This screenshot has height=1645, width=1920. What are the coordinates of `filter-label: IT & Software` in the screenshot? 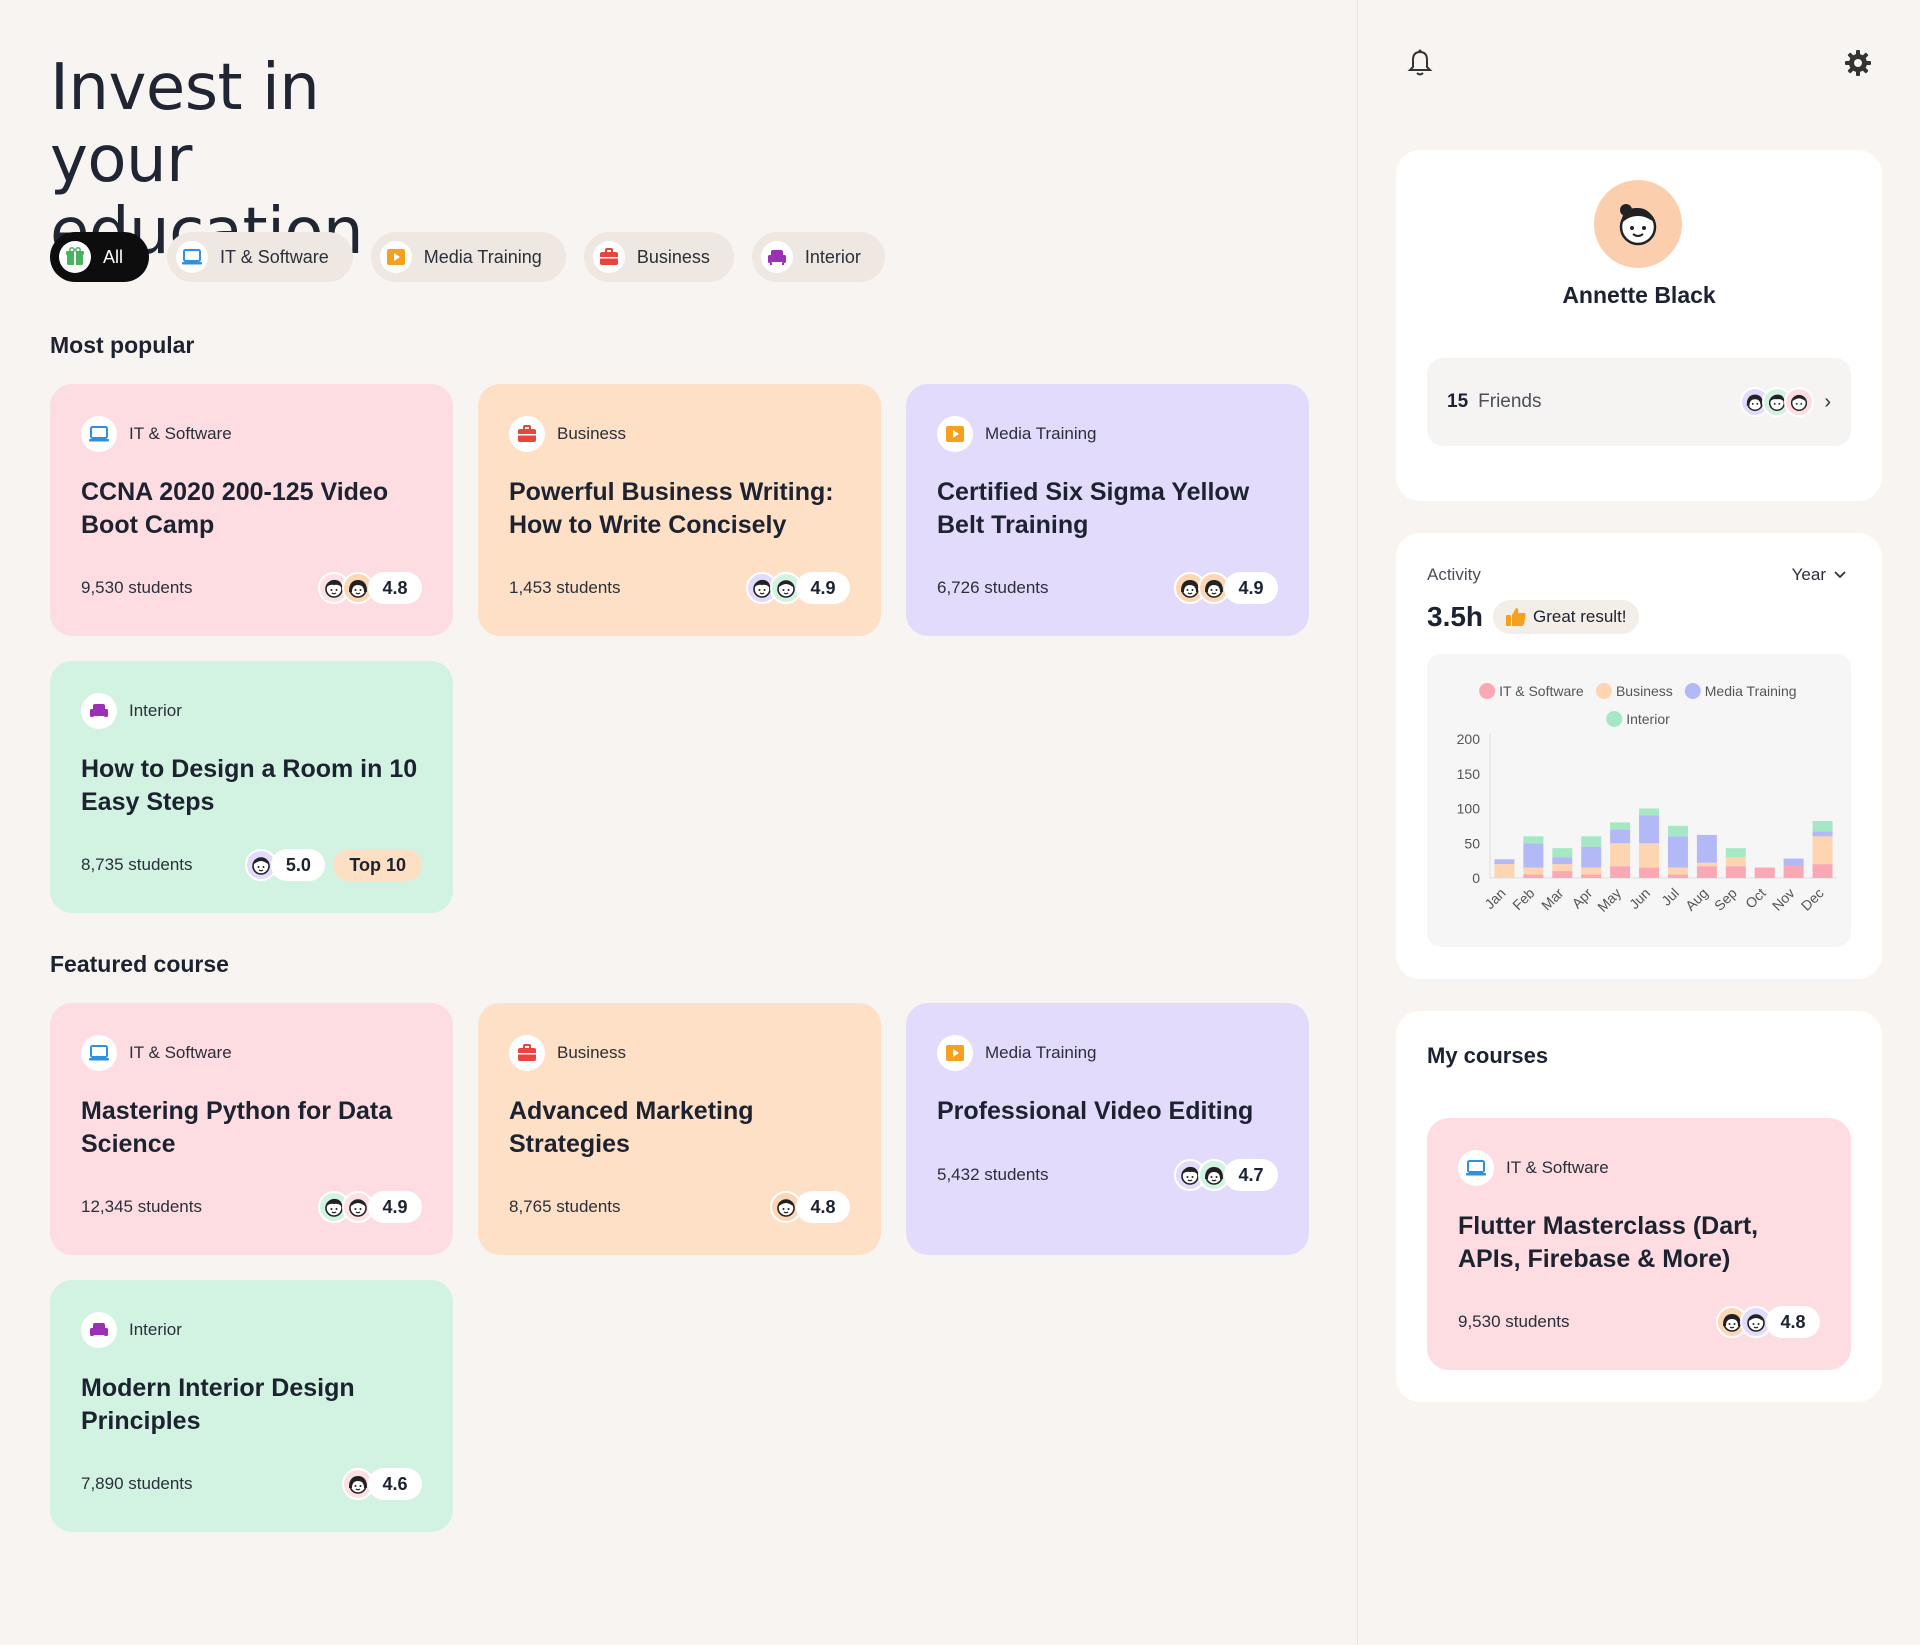 It's located at (274, 256).